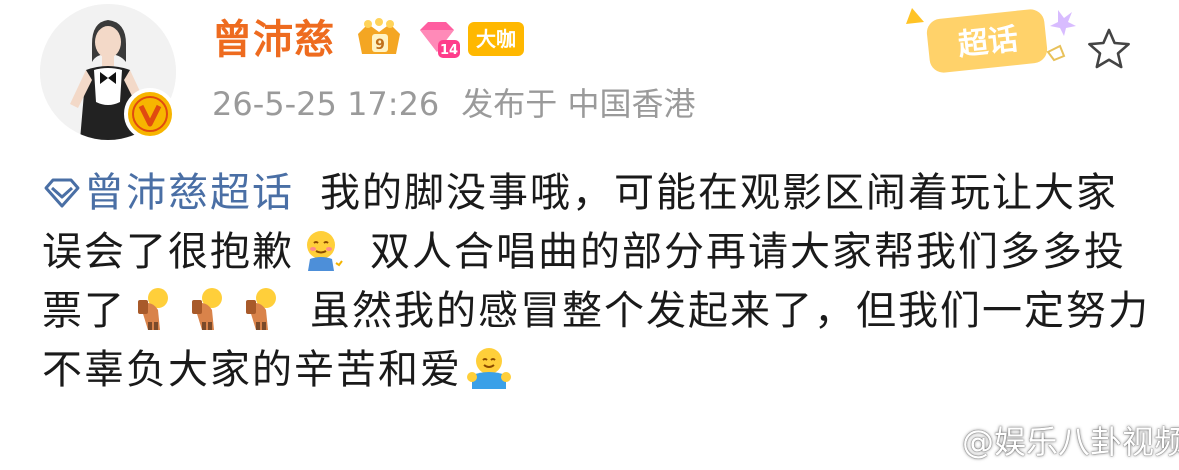 The image size is (1179, 470). I want to click on timestamp: 26-5-25 17:26, so click(326, 104).